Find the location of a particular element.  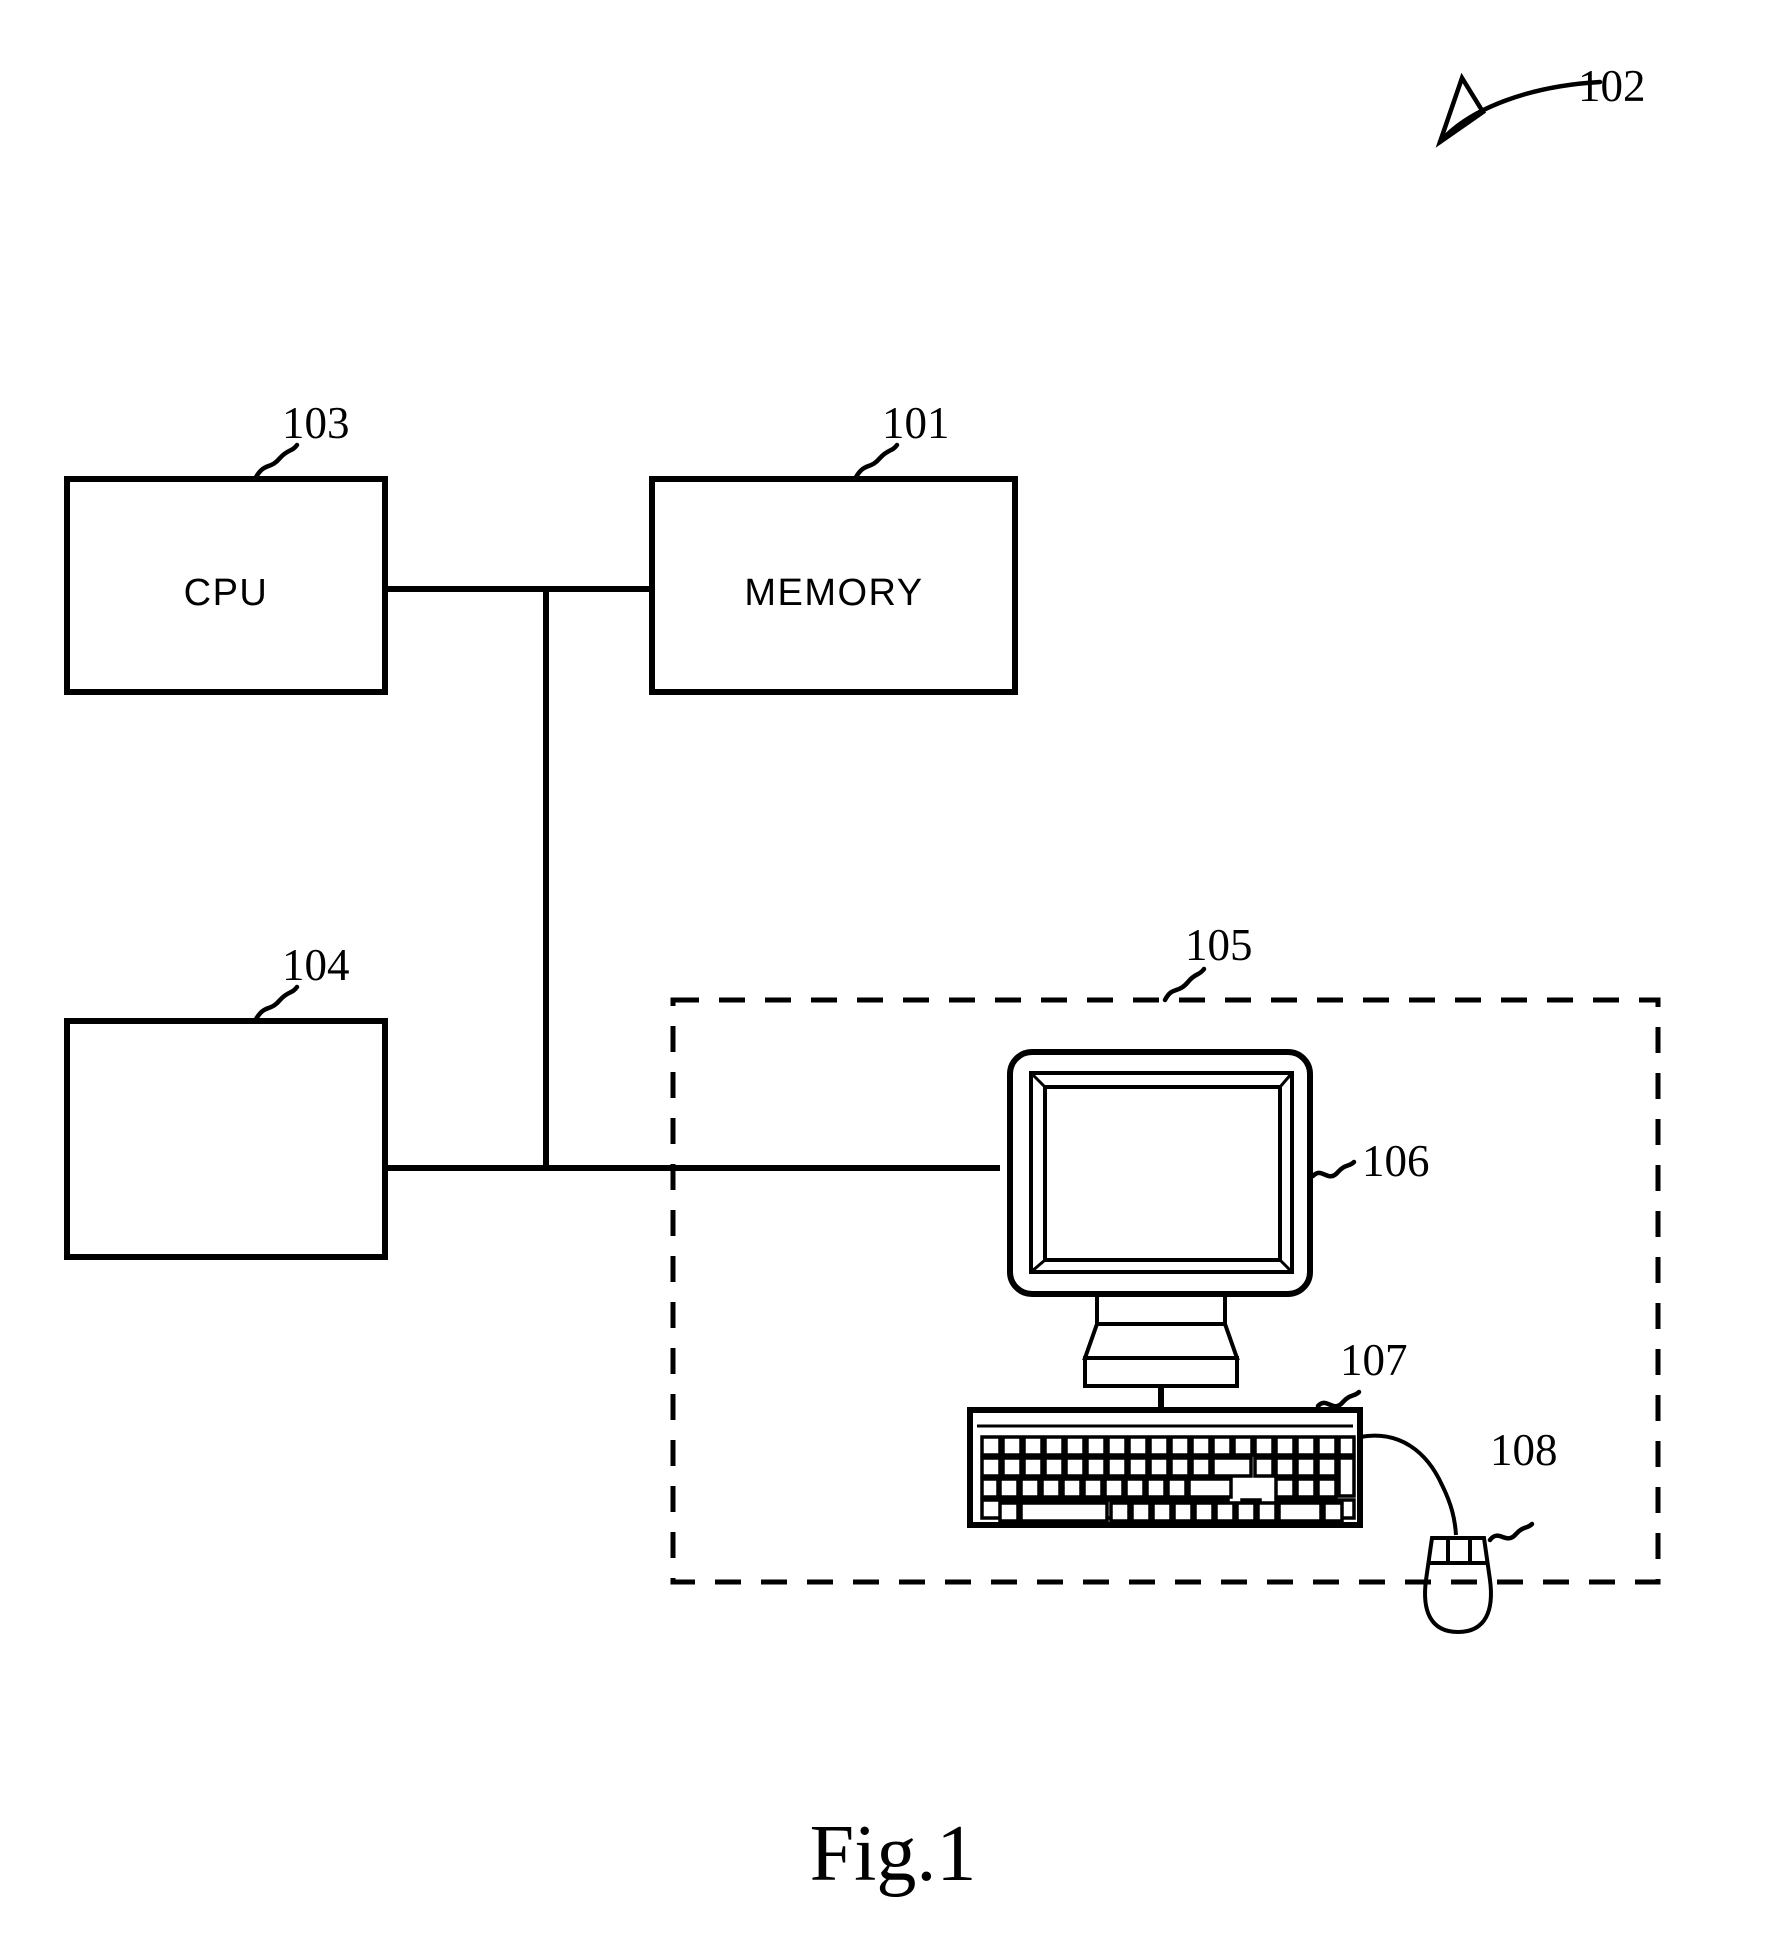

monitor-bevel-tl is located at coordinates (1038, 1080).